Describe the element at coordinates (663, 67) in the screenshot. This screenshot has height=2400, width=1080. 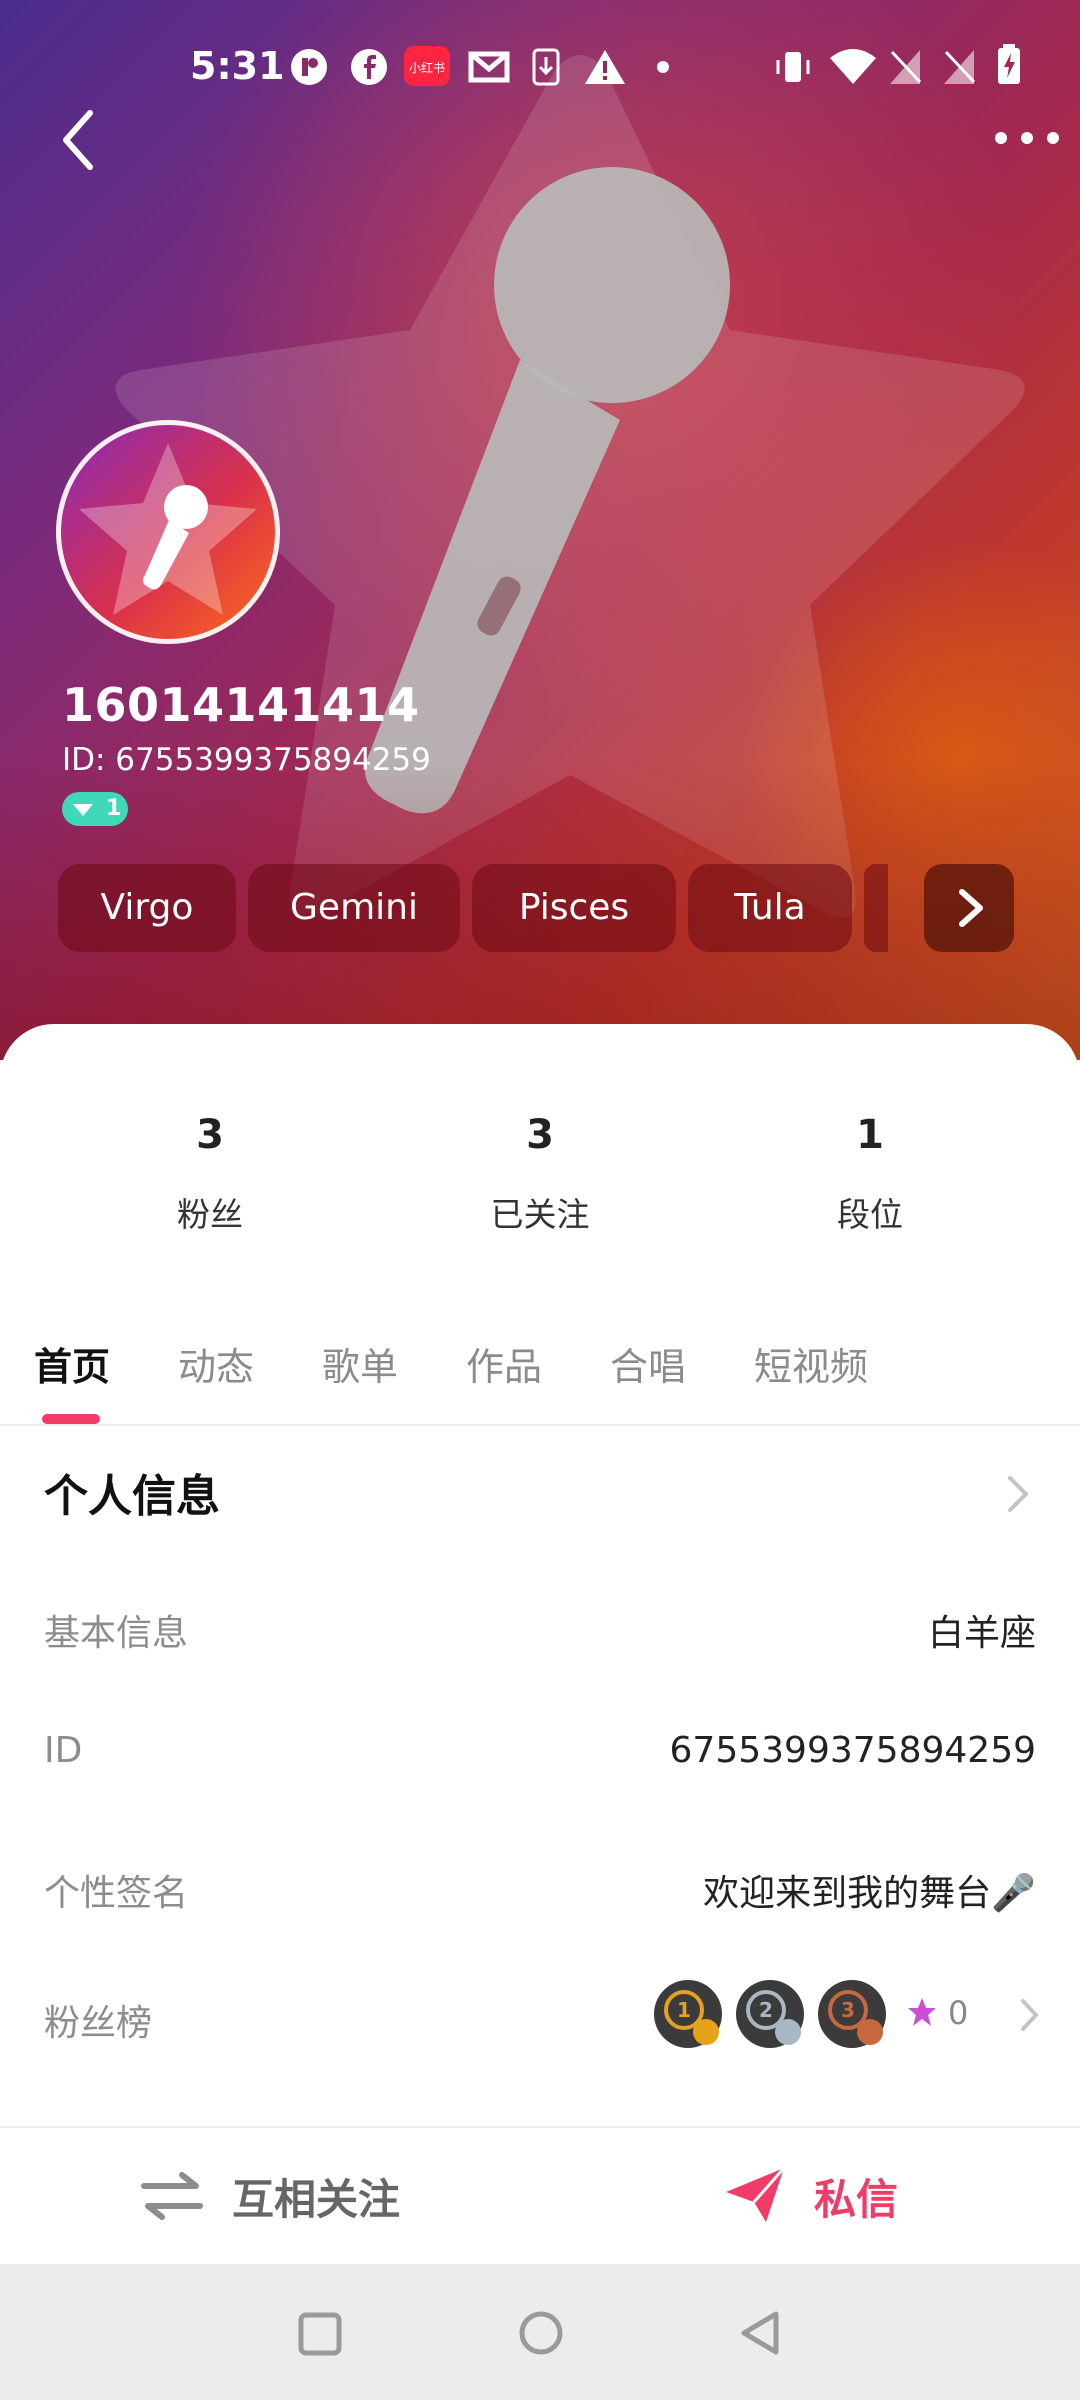
I see `dot-icon` at that location.